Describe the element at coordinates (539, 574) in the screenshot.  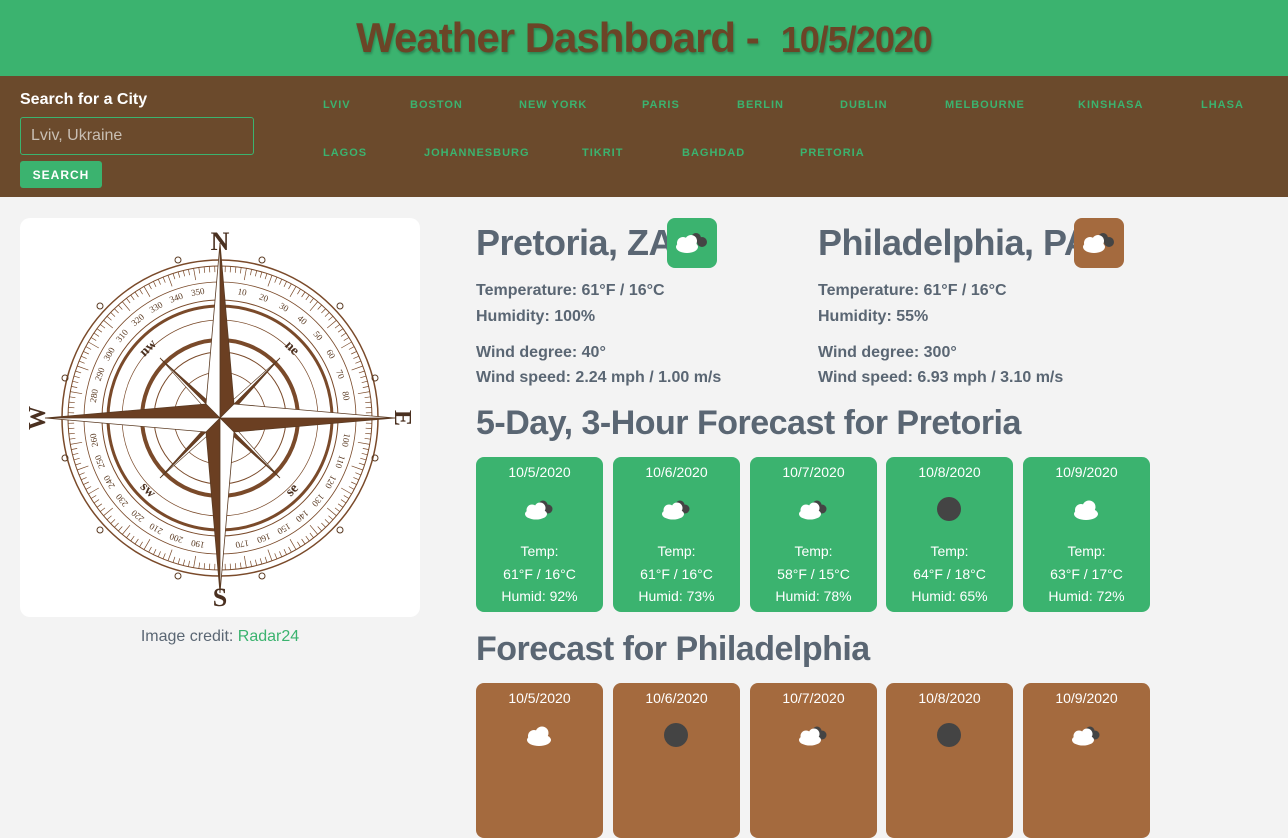
I see `forecast-temp: 61°F / 16°C` at that location.